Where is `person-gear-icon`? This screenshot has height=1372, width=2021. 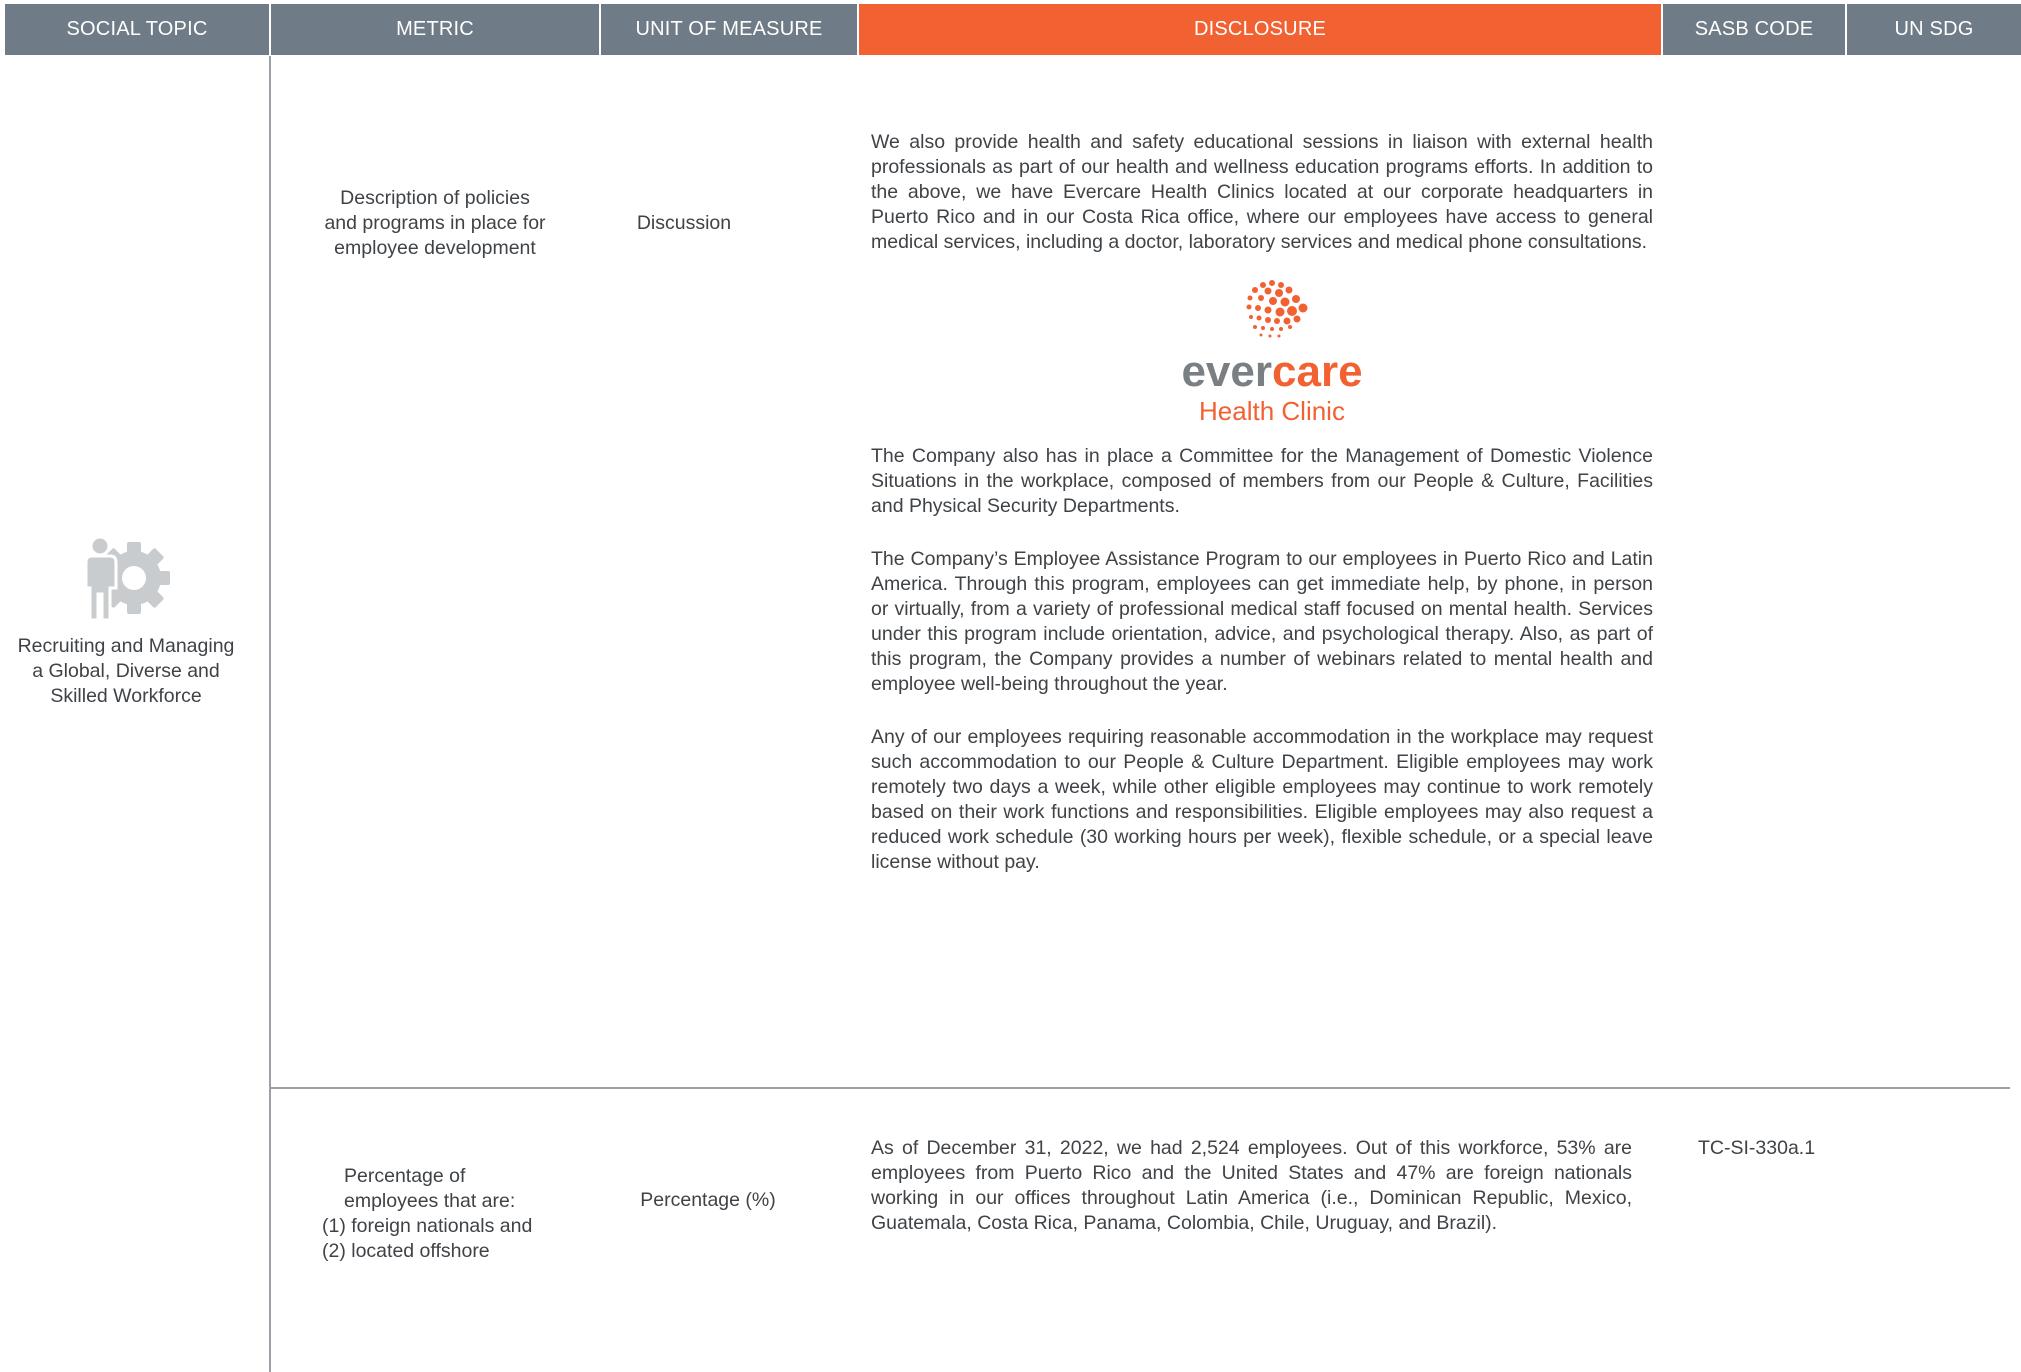 person-gear-icon is located at coordinates (127, 578).